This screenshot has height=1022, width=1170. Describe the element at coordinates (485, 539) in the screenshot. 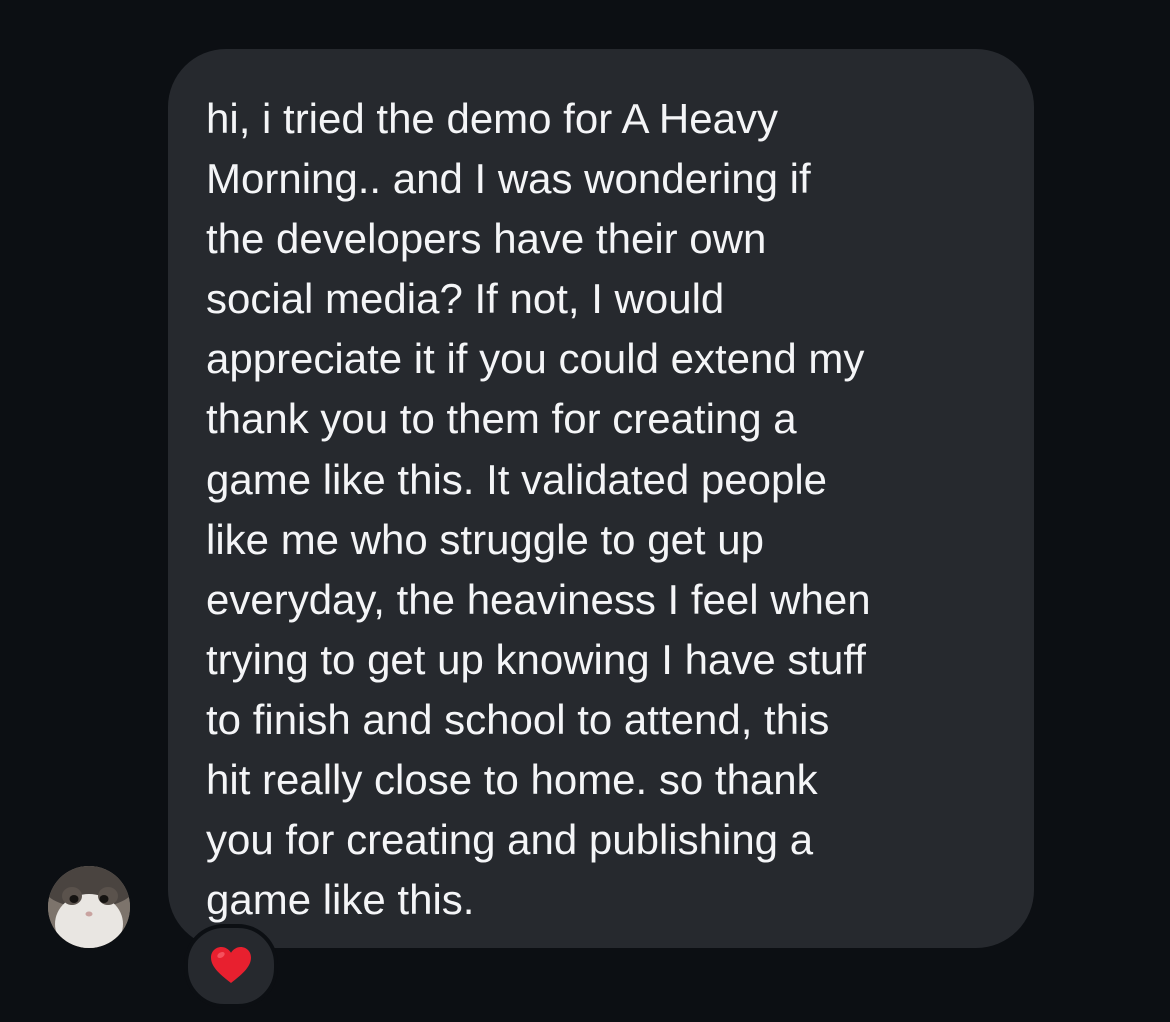

I see `message-line: like me who struggle to get up` at that location.